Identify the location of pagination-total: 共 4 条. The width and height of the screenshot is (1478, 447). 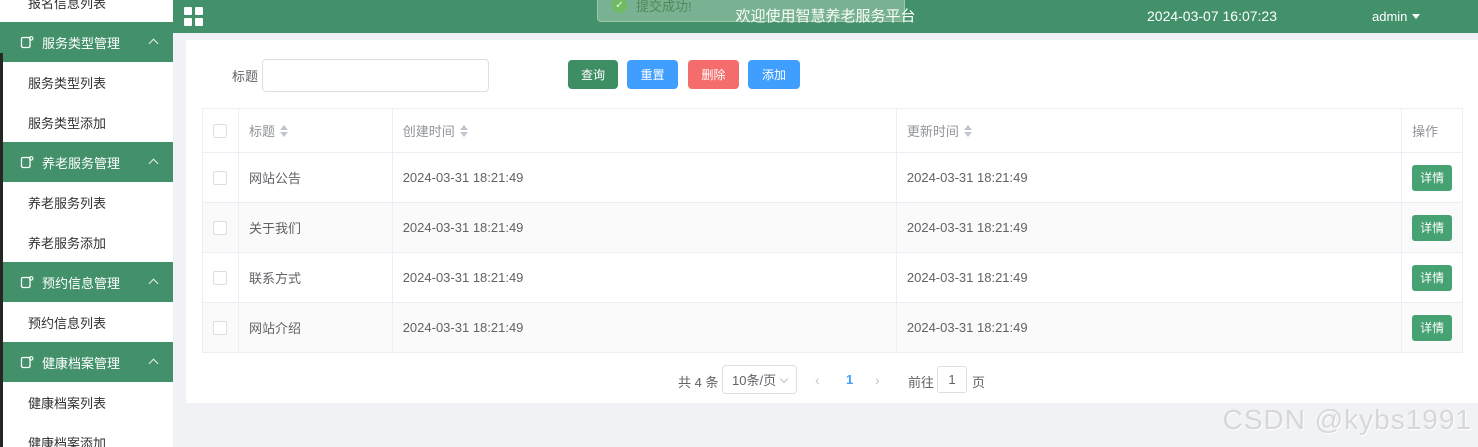
(698, 382).